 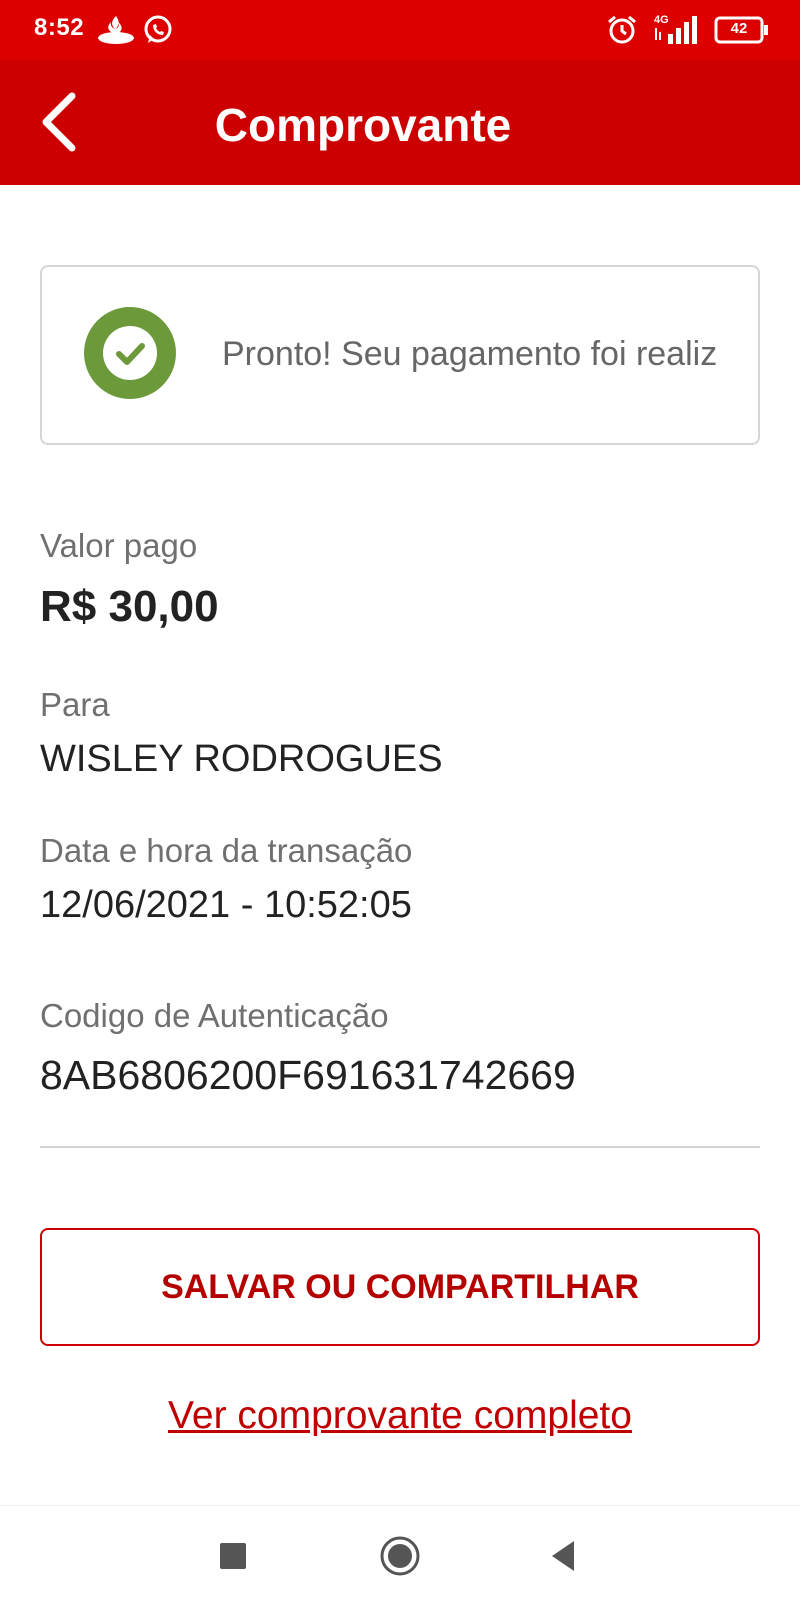 I want to click on datetime-label: Data e hora da transação, so click(x=226, y=850).